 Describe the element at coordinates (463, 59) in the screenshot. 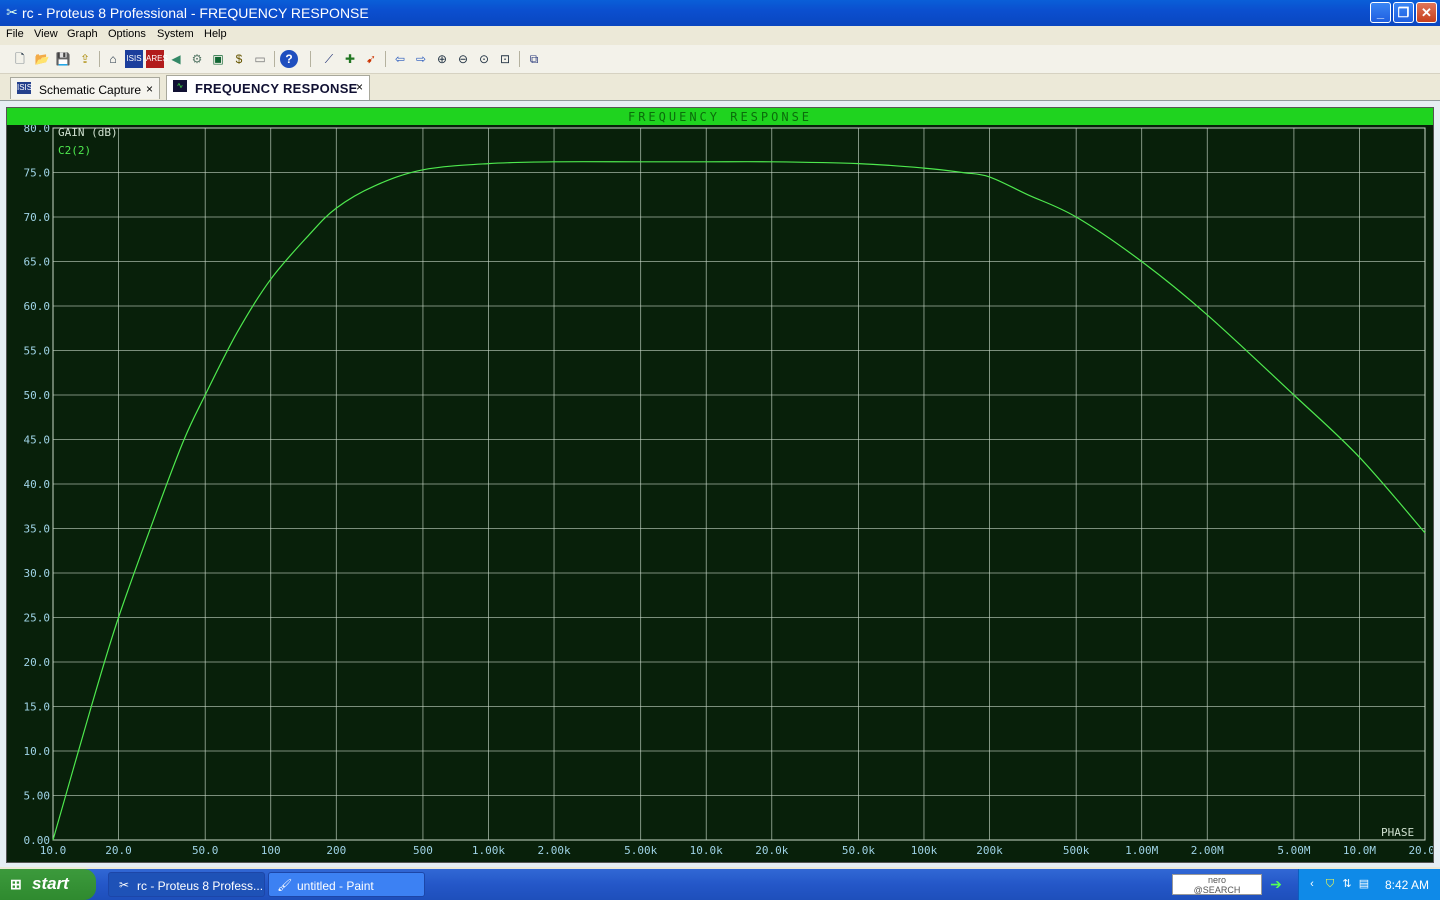

I see `zoom-out-icon: ⊖` at that location.